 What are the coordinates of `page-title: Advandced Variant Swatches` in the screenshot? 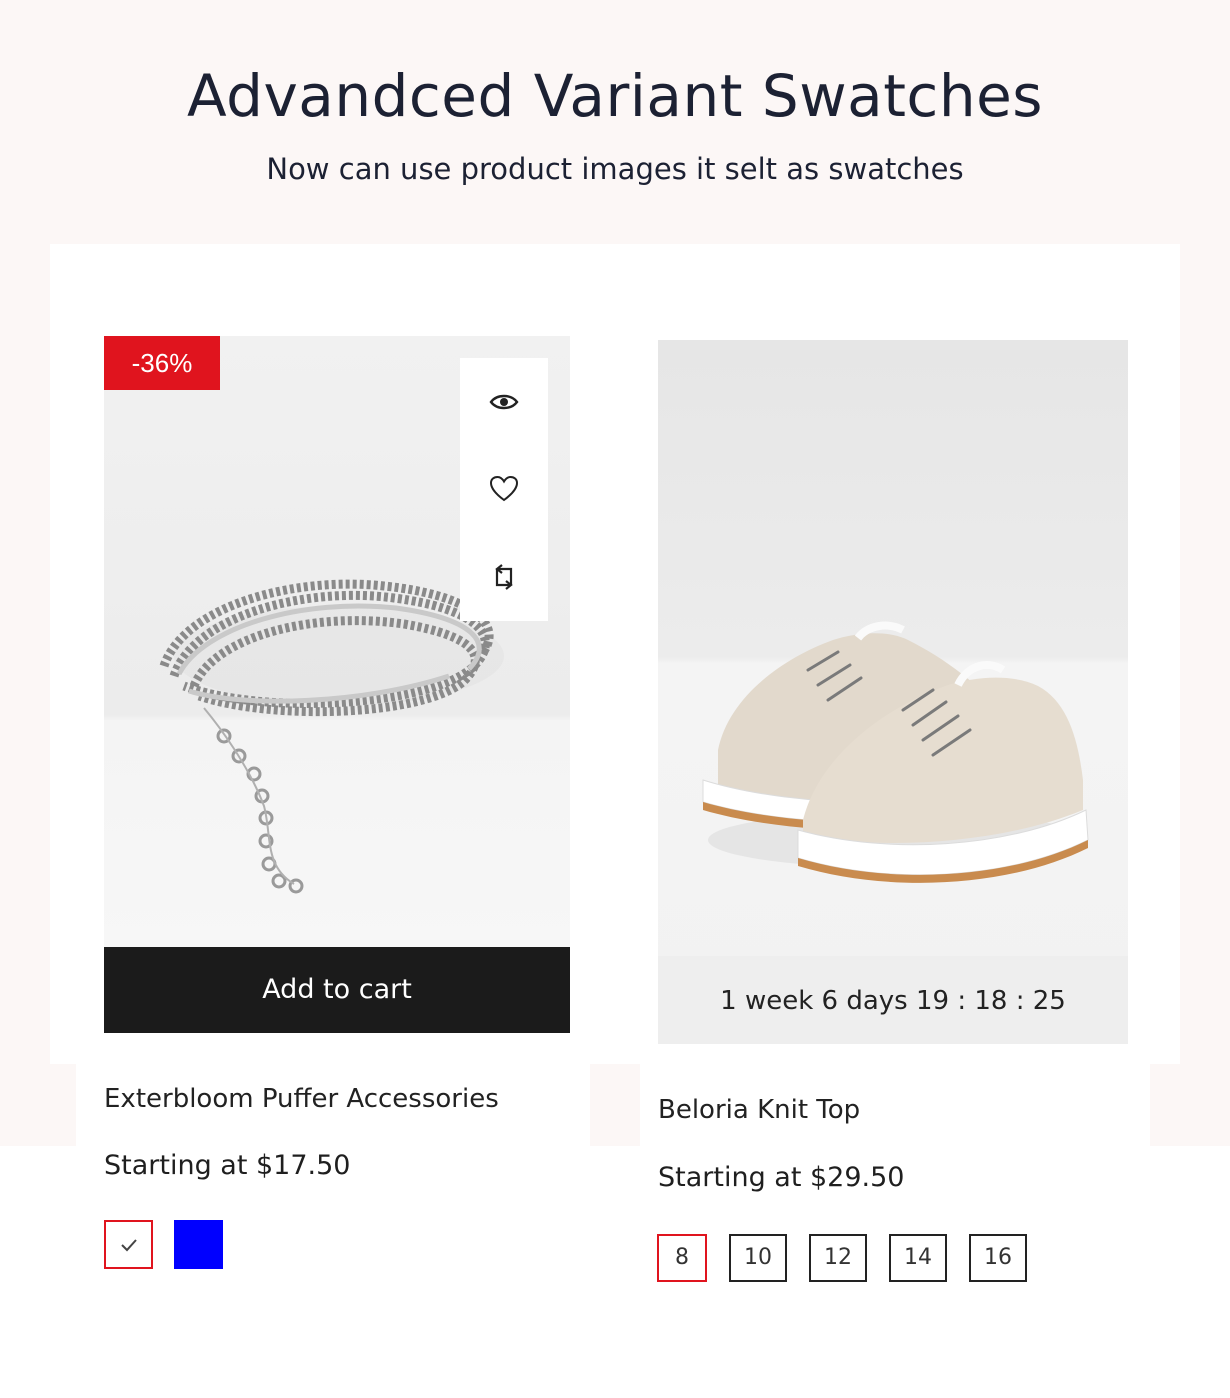 It's located at (615, 96).